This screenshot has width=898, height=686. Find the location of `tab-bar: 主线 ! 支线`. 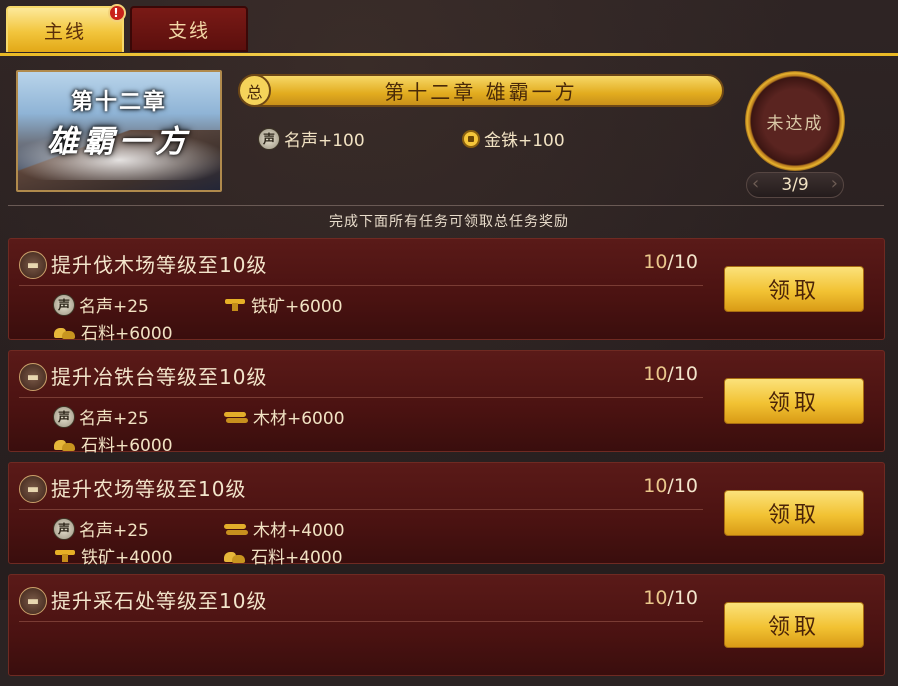

tab-bar: 主线 ! 支线 is located at coordinates (127, 29).